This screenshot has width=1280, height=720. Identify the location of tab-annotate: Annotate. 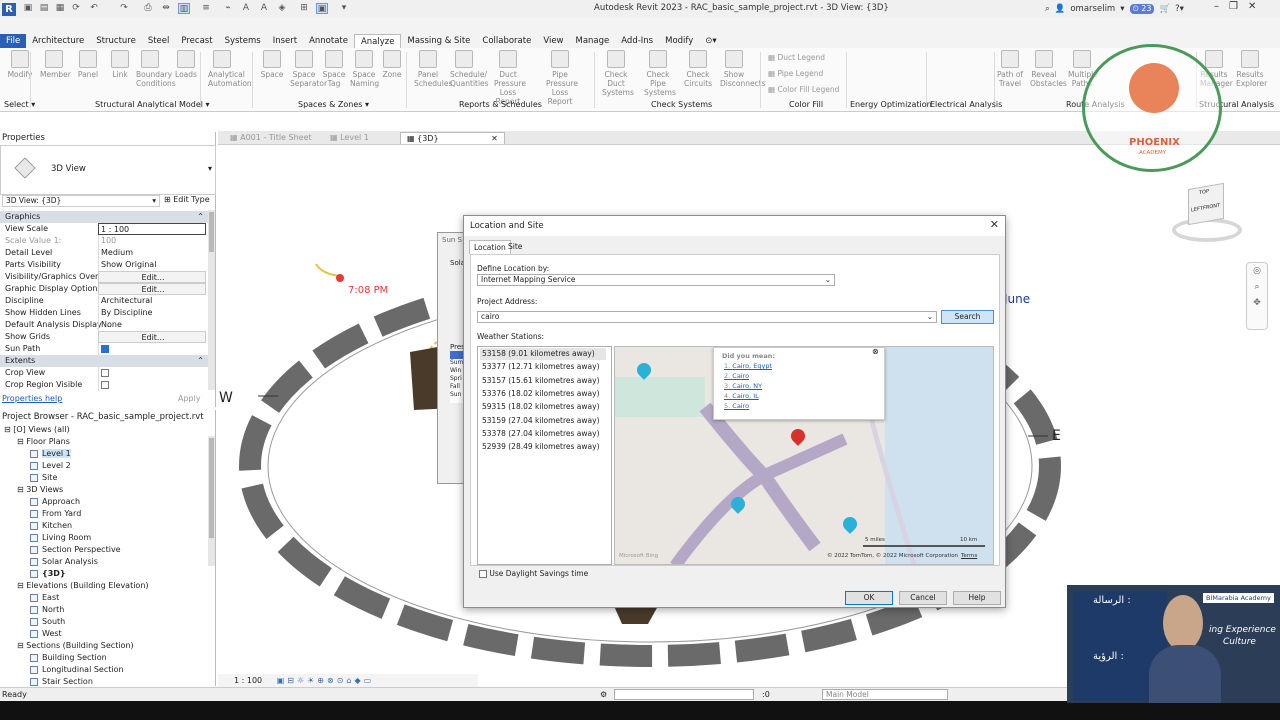
(328, 41).